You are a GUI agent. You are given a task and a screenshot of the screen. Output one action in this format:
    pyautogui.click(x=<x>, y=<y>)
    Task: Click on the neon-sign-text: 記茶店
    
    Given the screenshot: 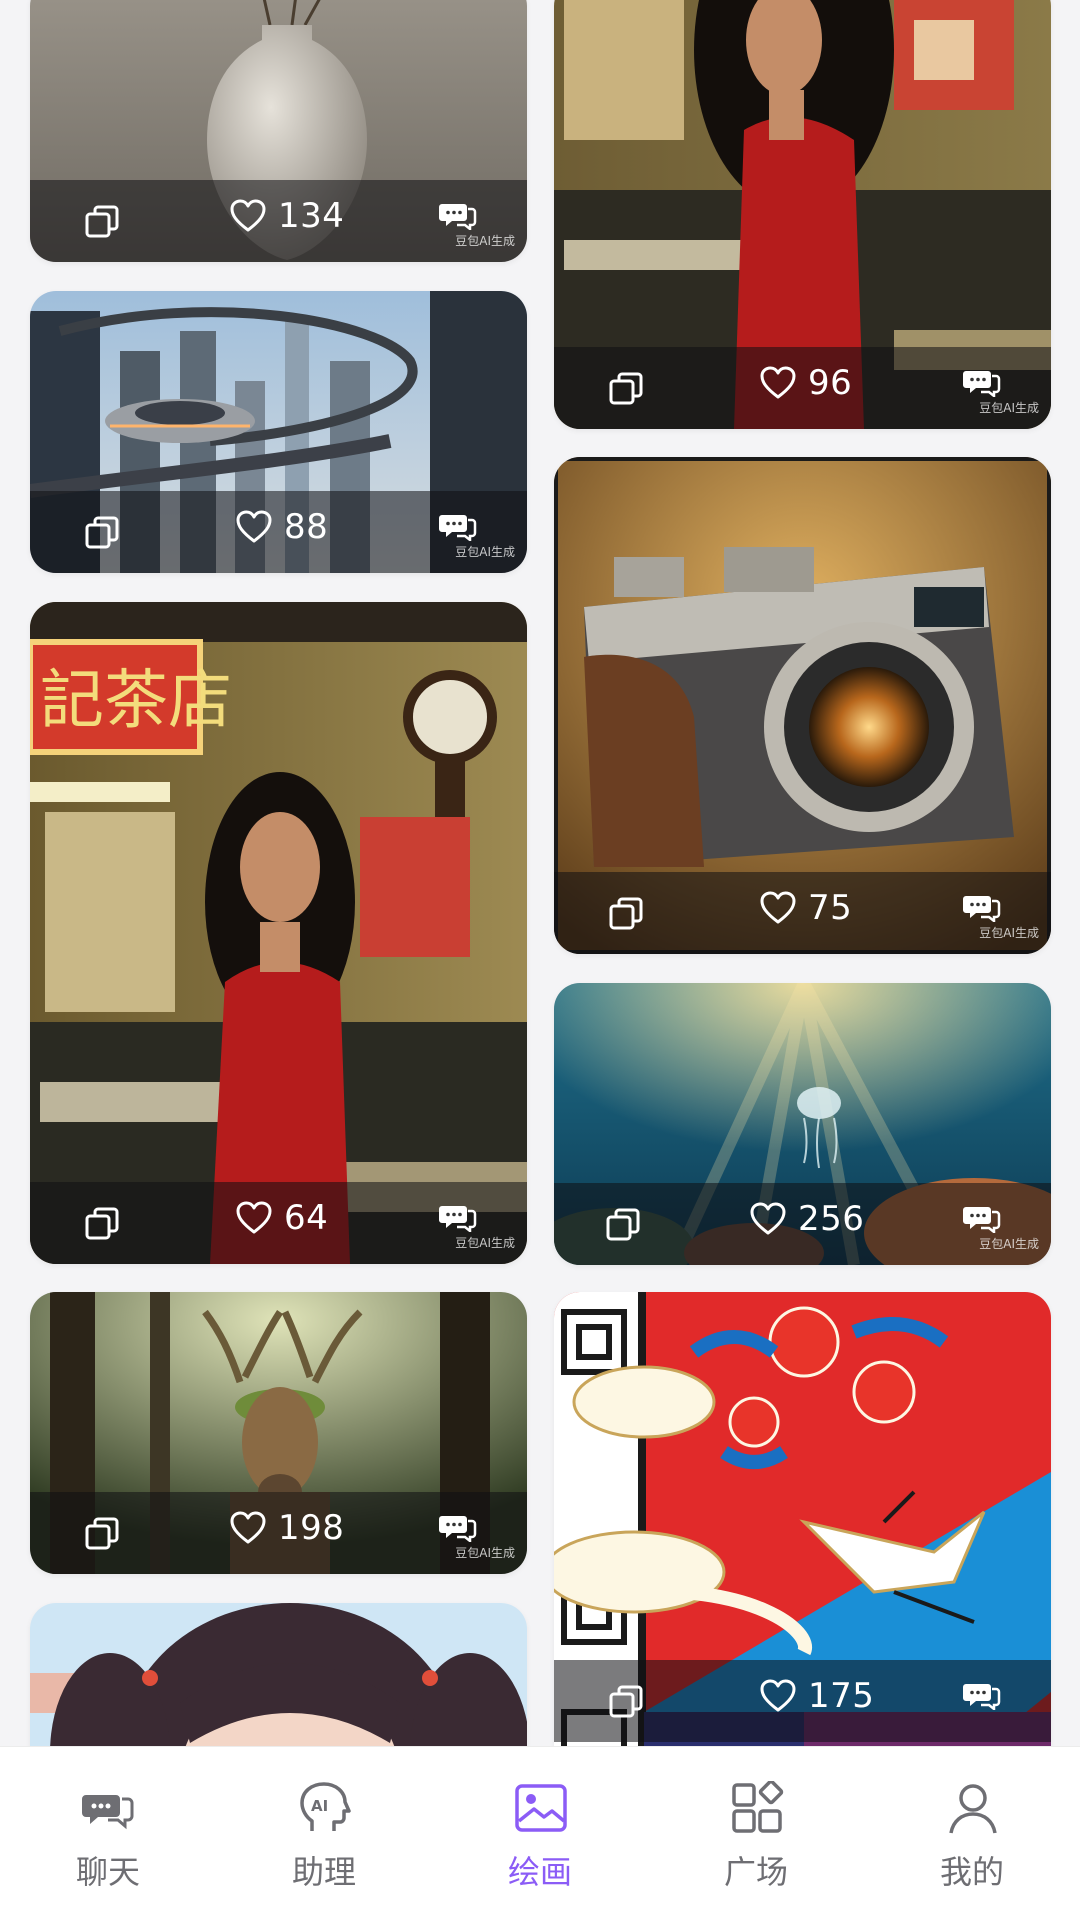 What is the action you would take?
    pyautogui.click(x=136, y=701)
    